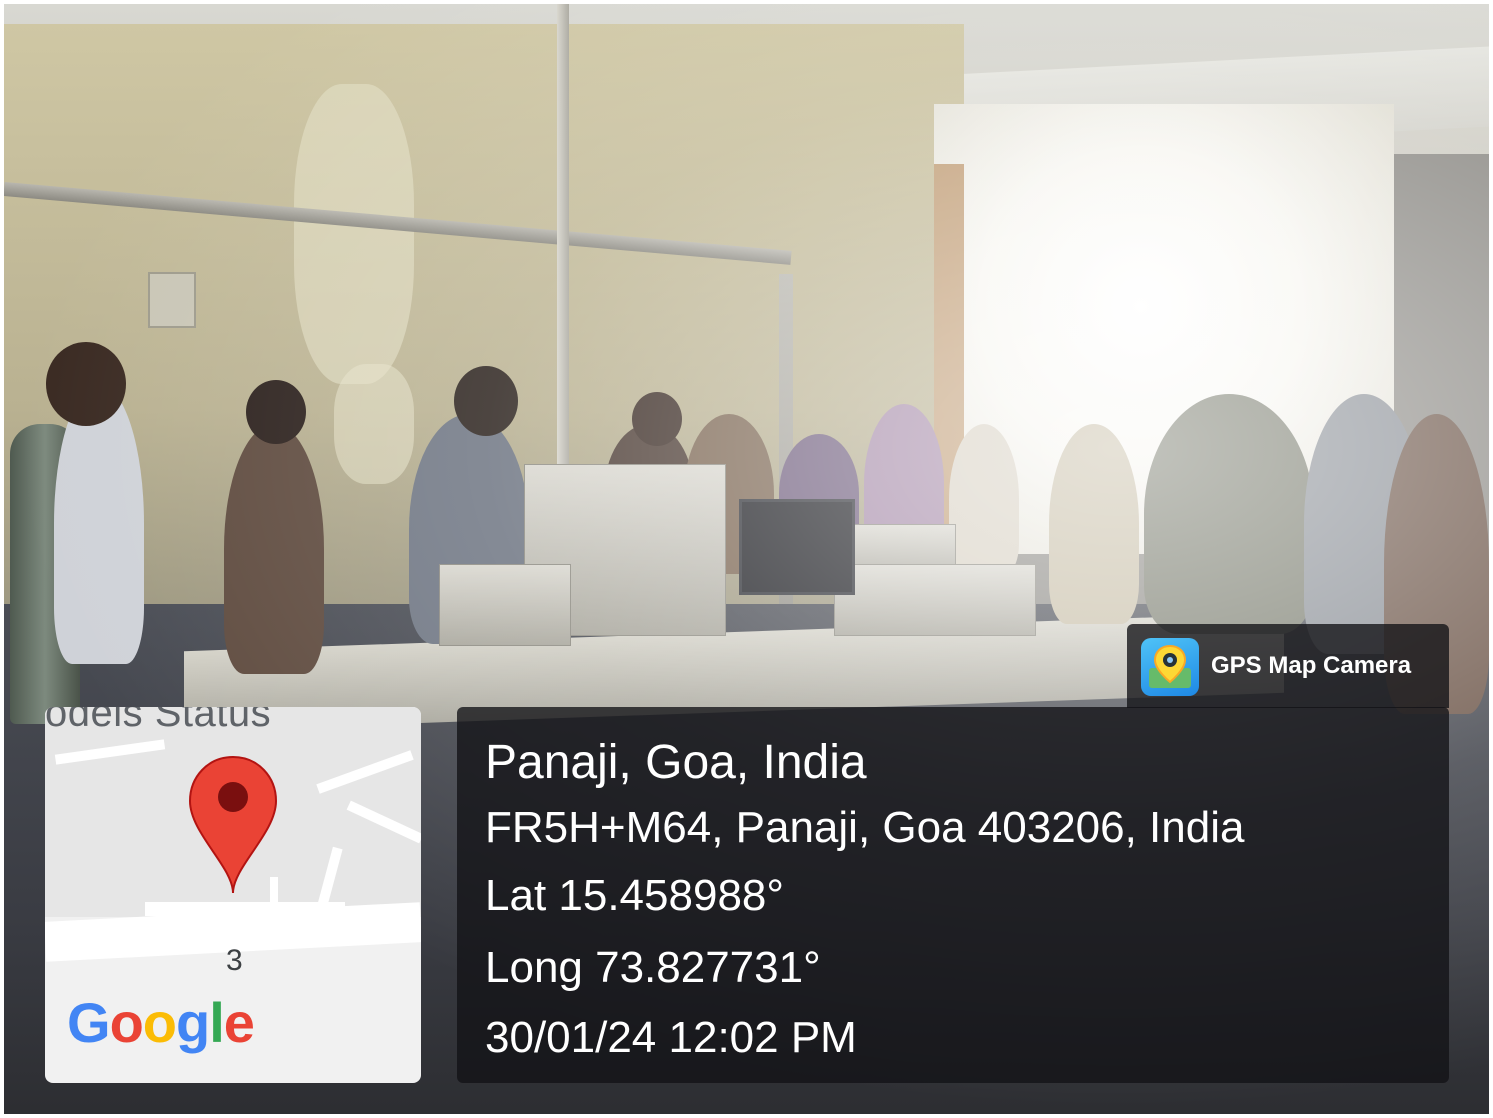 This screenshot has width=1493, height=1118. What do you see at coordinates (245, 909) in the screenshot?
I see `map-road` at bounding box center [245, 909].